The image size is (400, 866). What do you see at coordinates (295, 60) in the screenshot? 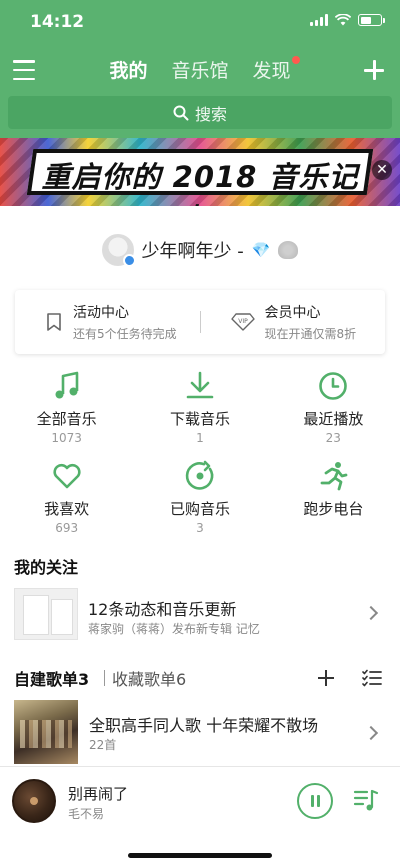
I see `notification-dot` at bounding box center [295, 60].